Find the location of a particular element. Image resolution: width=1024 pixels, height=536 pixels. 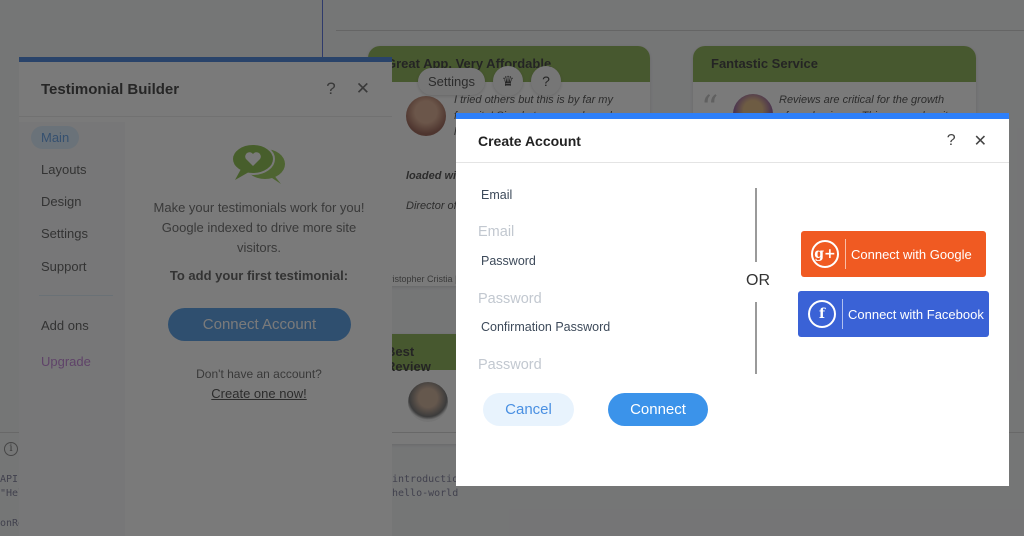

facebook-icon: f is located at coordinates (822, 314).